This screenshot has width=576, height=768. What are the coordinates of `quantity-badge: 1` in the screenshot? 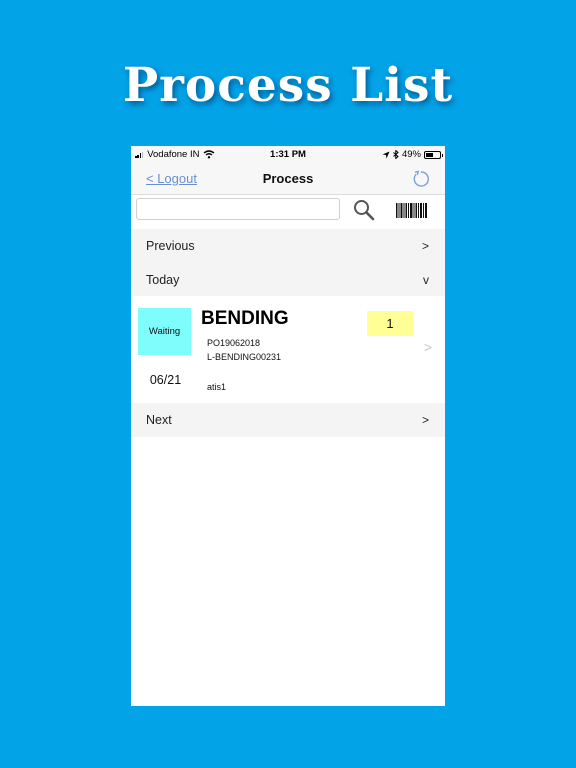 It's located at (390, 323).